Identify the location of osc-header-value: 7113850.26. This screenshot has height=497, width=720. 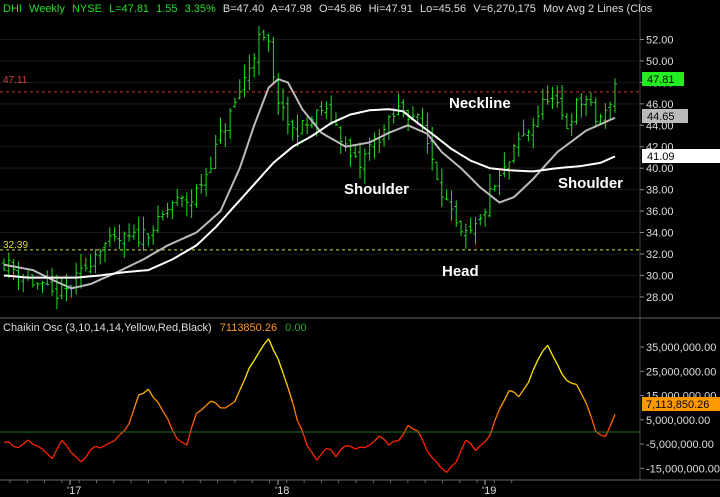
(248, 328).